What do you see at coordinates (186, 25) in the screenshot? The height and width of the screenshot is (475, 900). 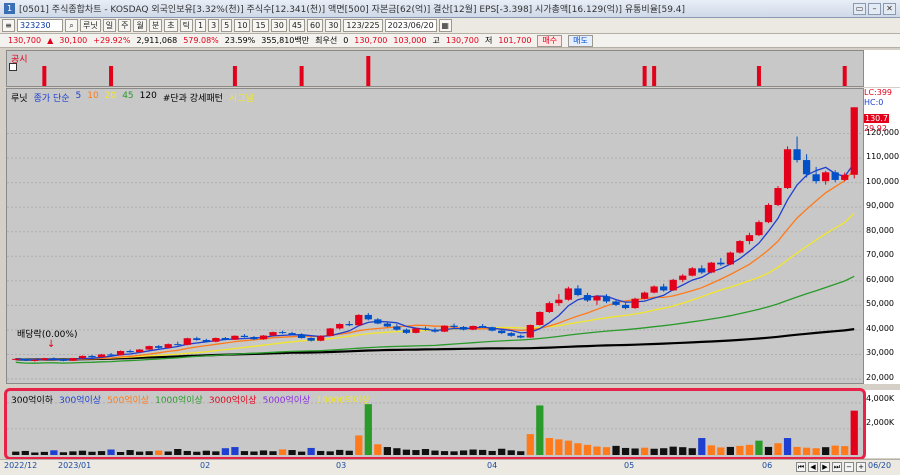 I see `period-tick-button: 틱` at bounding box center [186, 25].